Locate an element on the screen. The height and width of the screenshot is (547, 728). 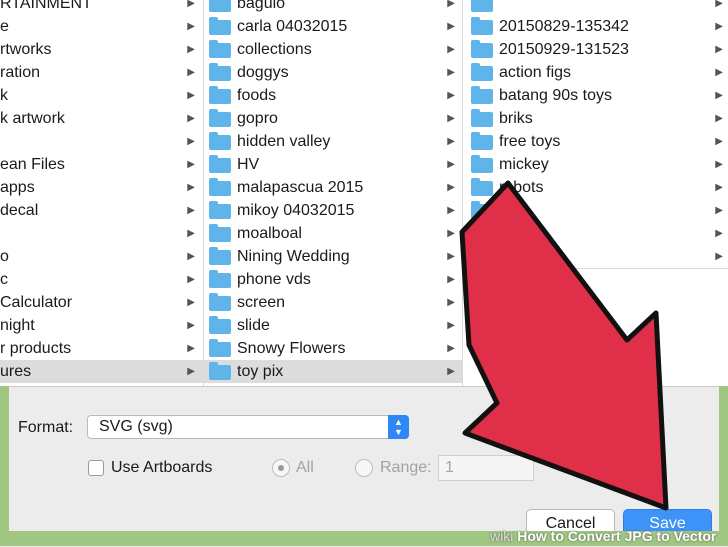
list-item: Snowy Flowers ▶ is located at coordinates (333, 348).